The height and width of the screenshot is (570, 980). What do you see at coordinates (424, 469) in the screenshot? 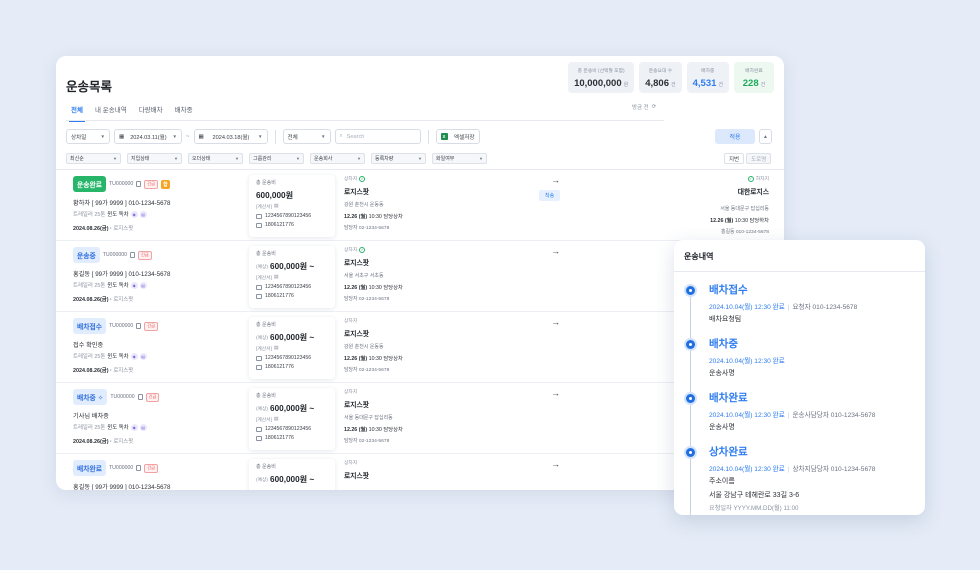
I see `loading-info: 상차지 로지스팟` at bounding box center [424, 469].